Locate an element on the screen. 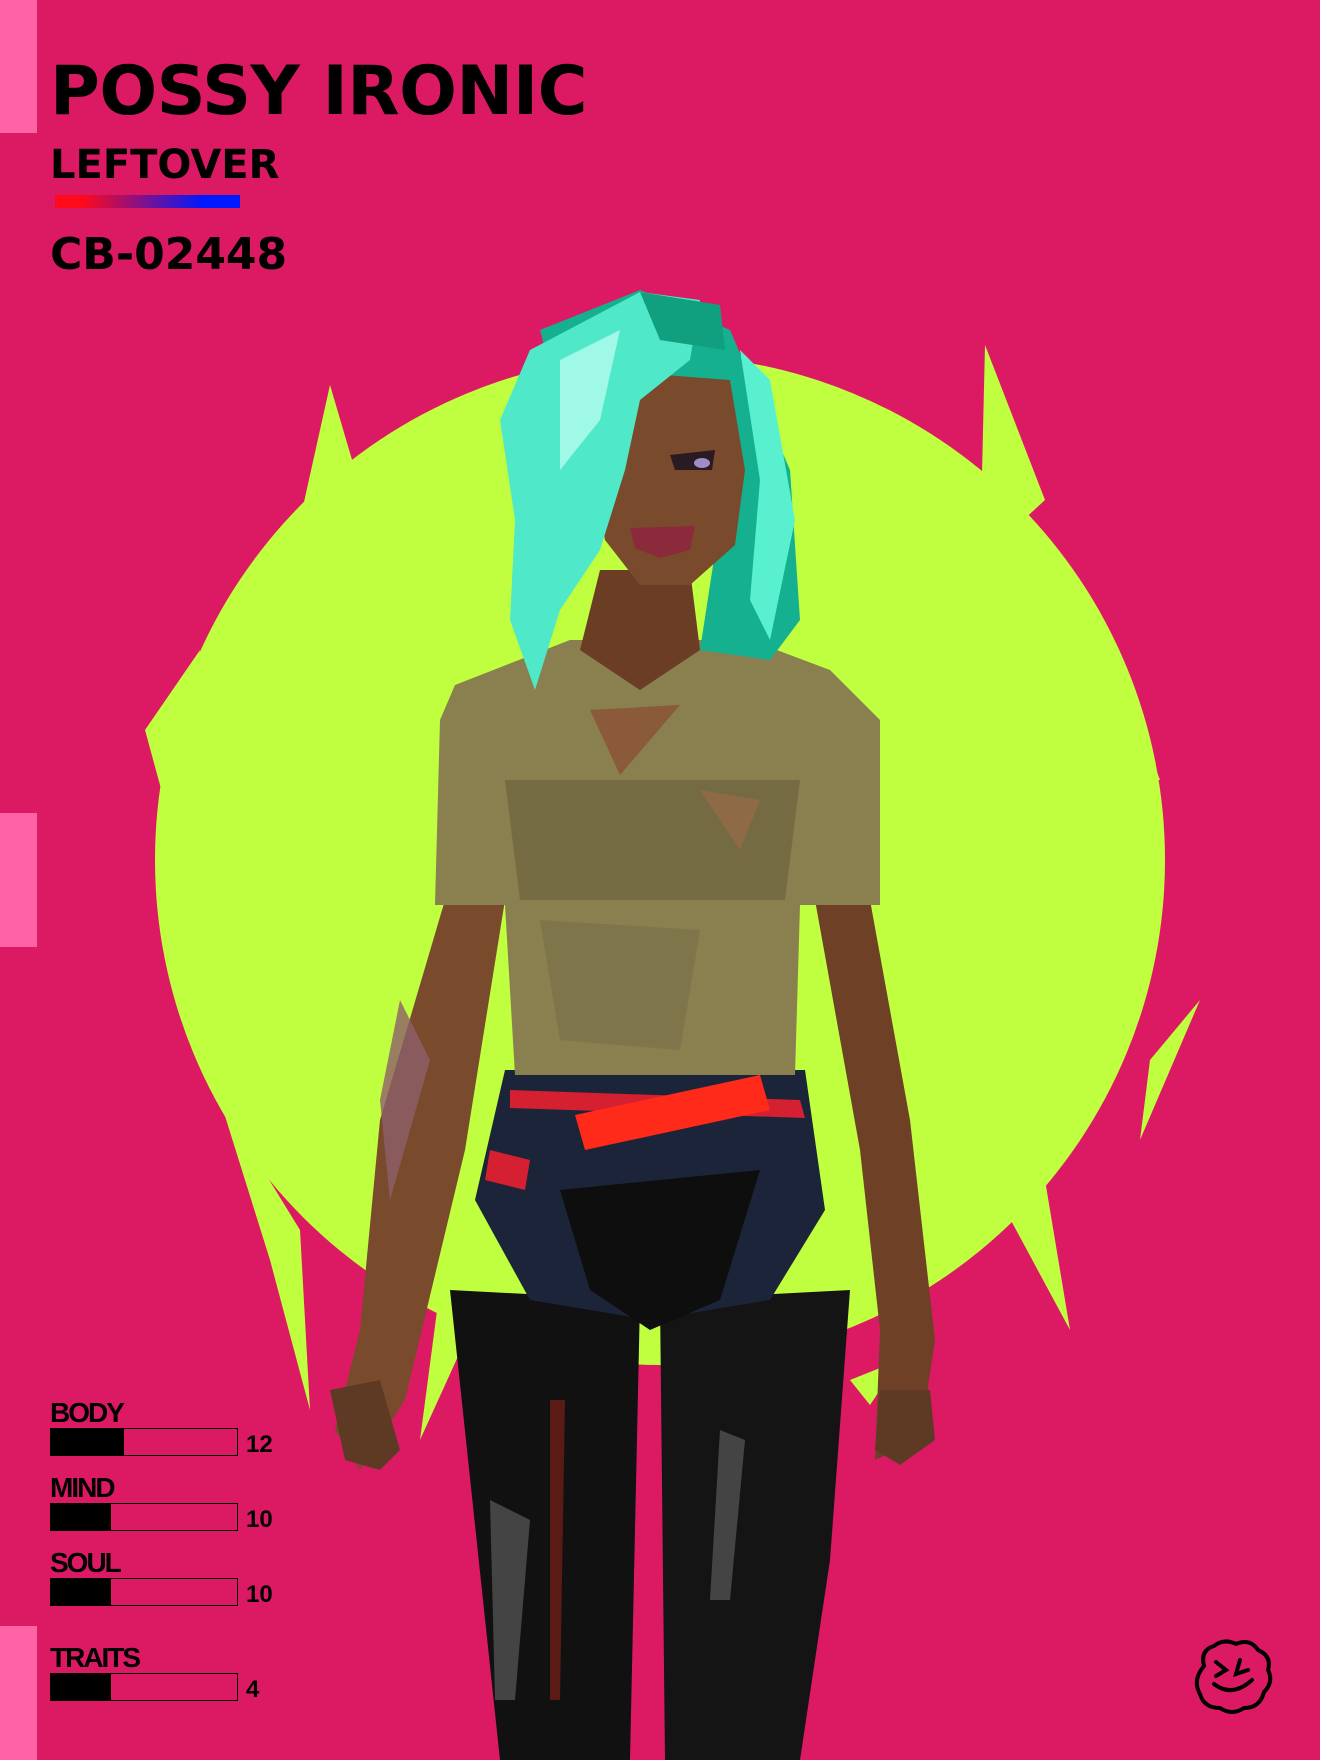 This screenshot has height=1760, width=1320. stat-traits: TRAITS 4 is located at coordinates (180, 1674).